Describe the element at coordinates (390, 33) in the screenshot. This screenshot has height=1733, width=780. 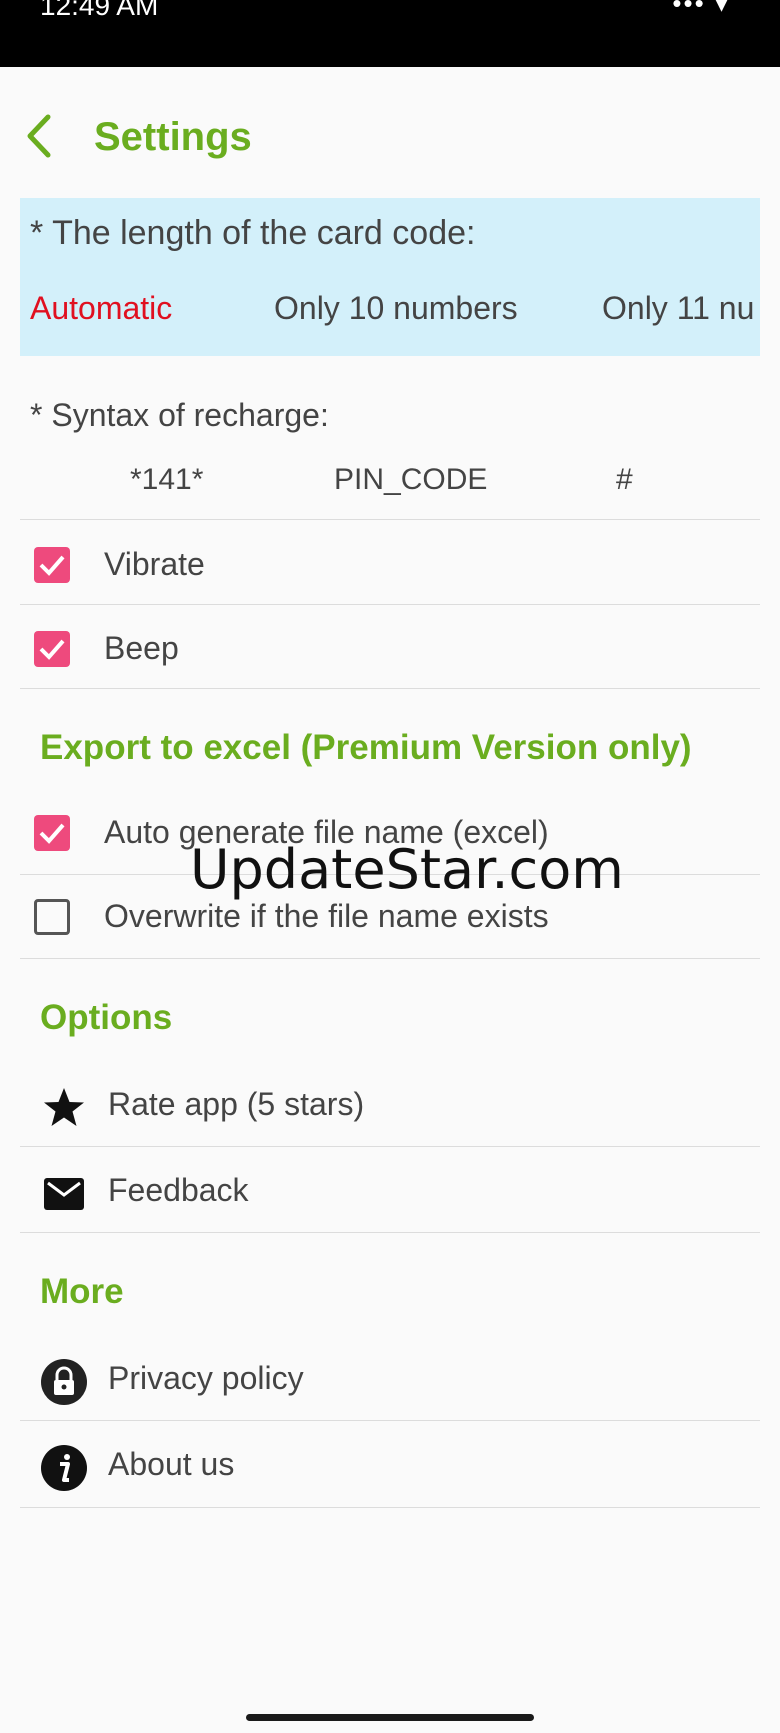
I see `status-bar: 12:49 AM ••• ▾` at that location.